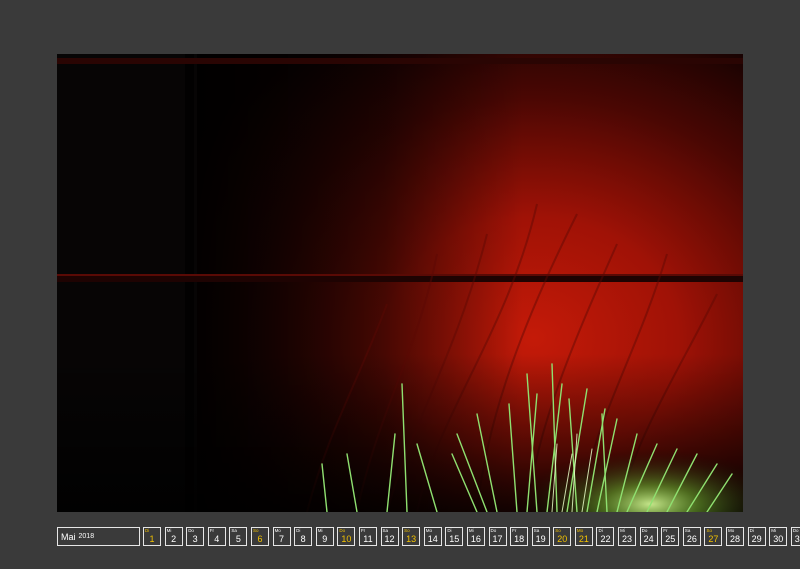 The height and width of the screenshot is (569, 800). What do you see at coordinates (778, 539) in the screenshot?
I see `day-number: 30` at bounding box center [778, 539].